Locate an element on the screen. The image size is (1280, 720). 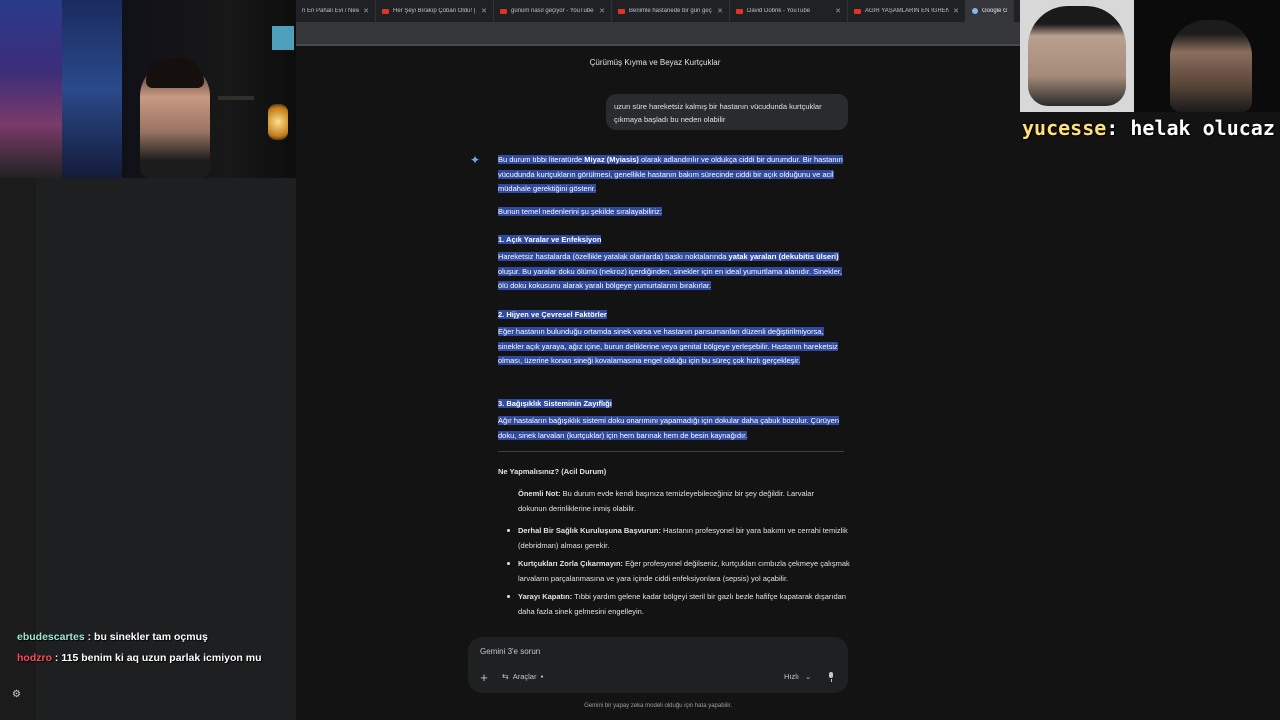
browser-tab: Benimle hastanede bir gün geç ✕ is located at coordinates (671, 11).